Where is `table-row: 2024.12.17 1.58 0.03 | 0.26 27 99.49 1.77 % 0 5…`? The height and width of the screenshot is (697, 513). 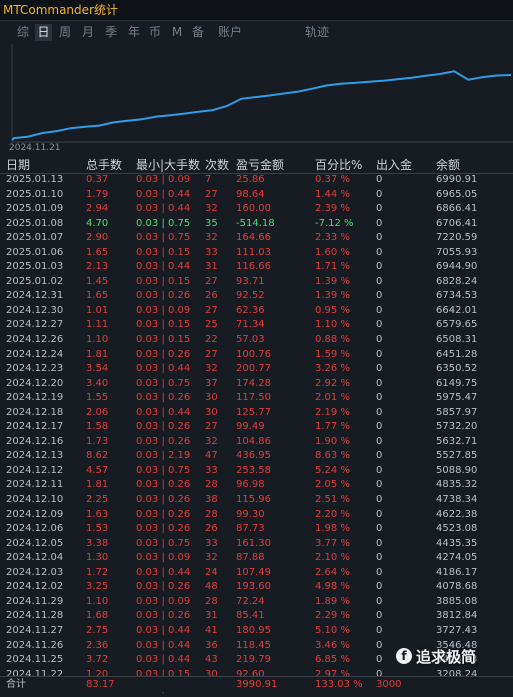 table-row: 2024.12.17 1.58 0.03 | 0.26 27 99.49 1.77 % 0 5… is located at coordinates (256, 427).